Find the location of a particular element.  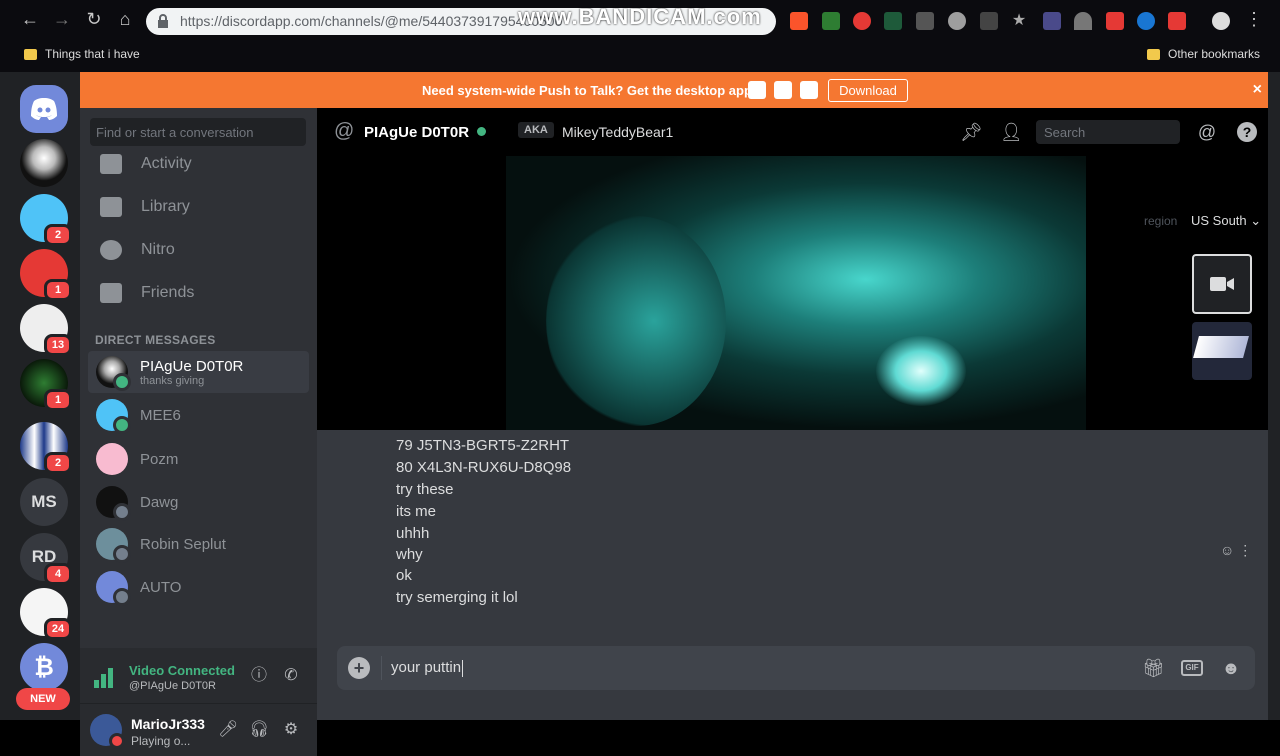

headphones-icon: 🎧︎ is located at coordinates (259, 730).